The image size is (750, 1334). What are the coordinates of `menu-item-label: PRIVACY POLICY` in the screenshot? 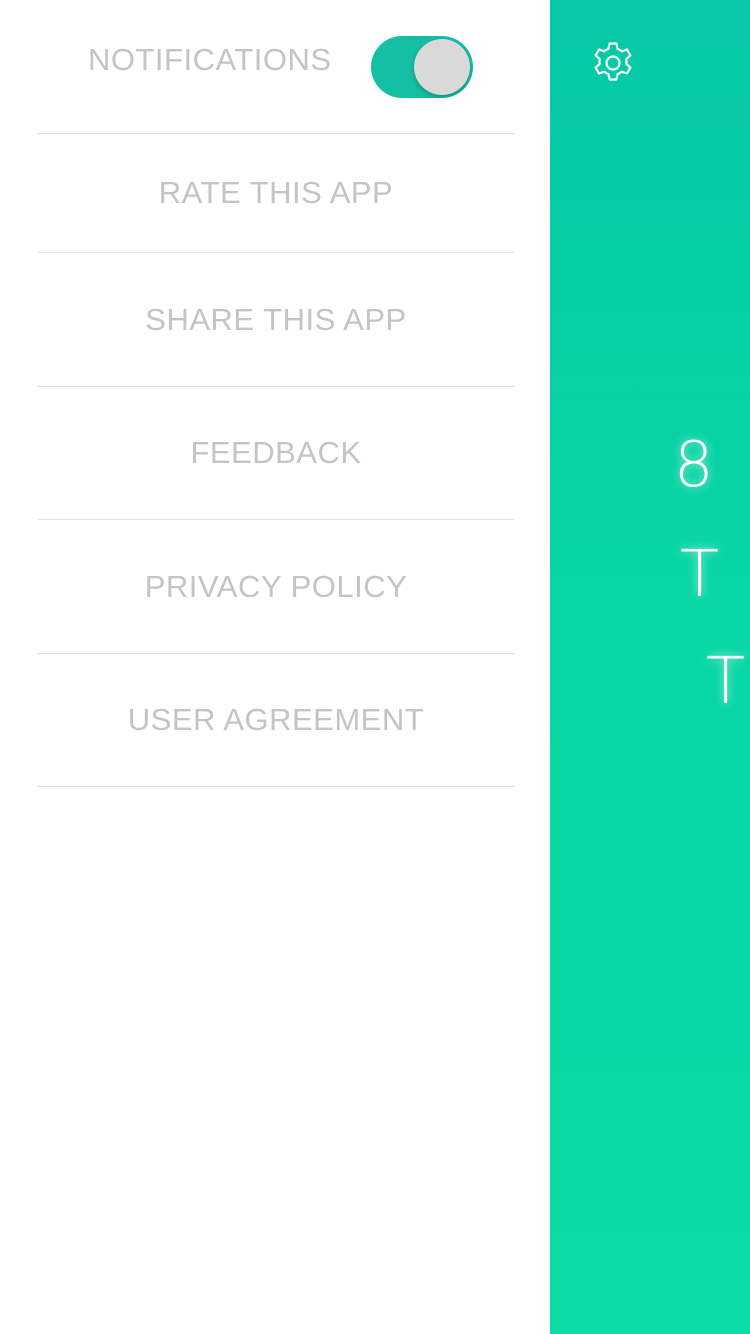 It's located at (276, 586).